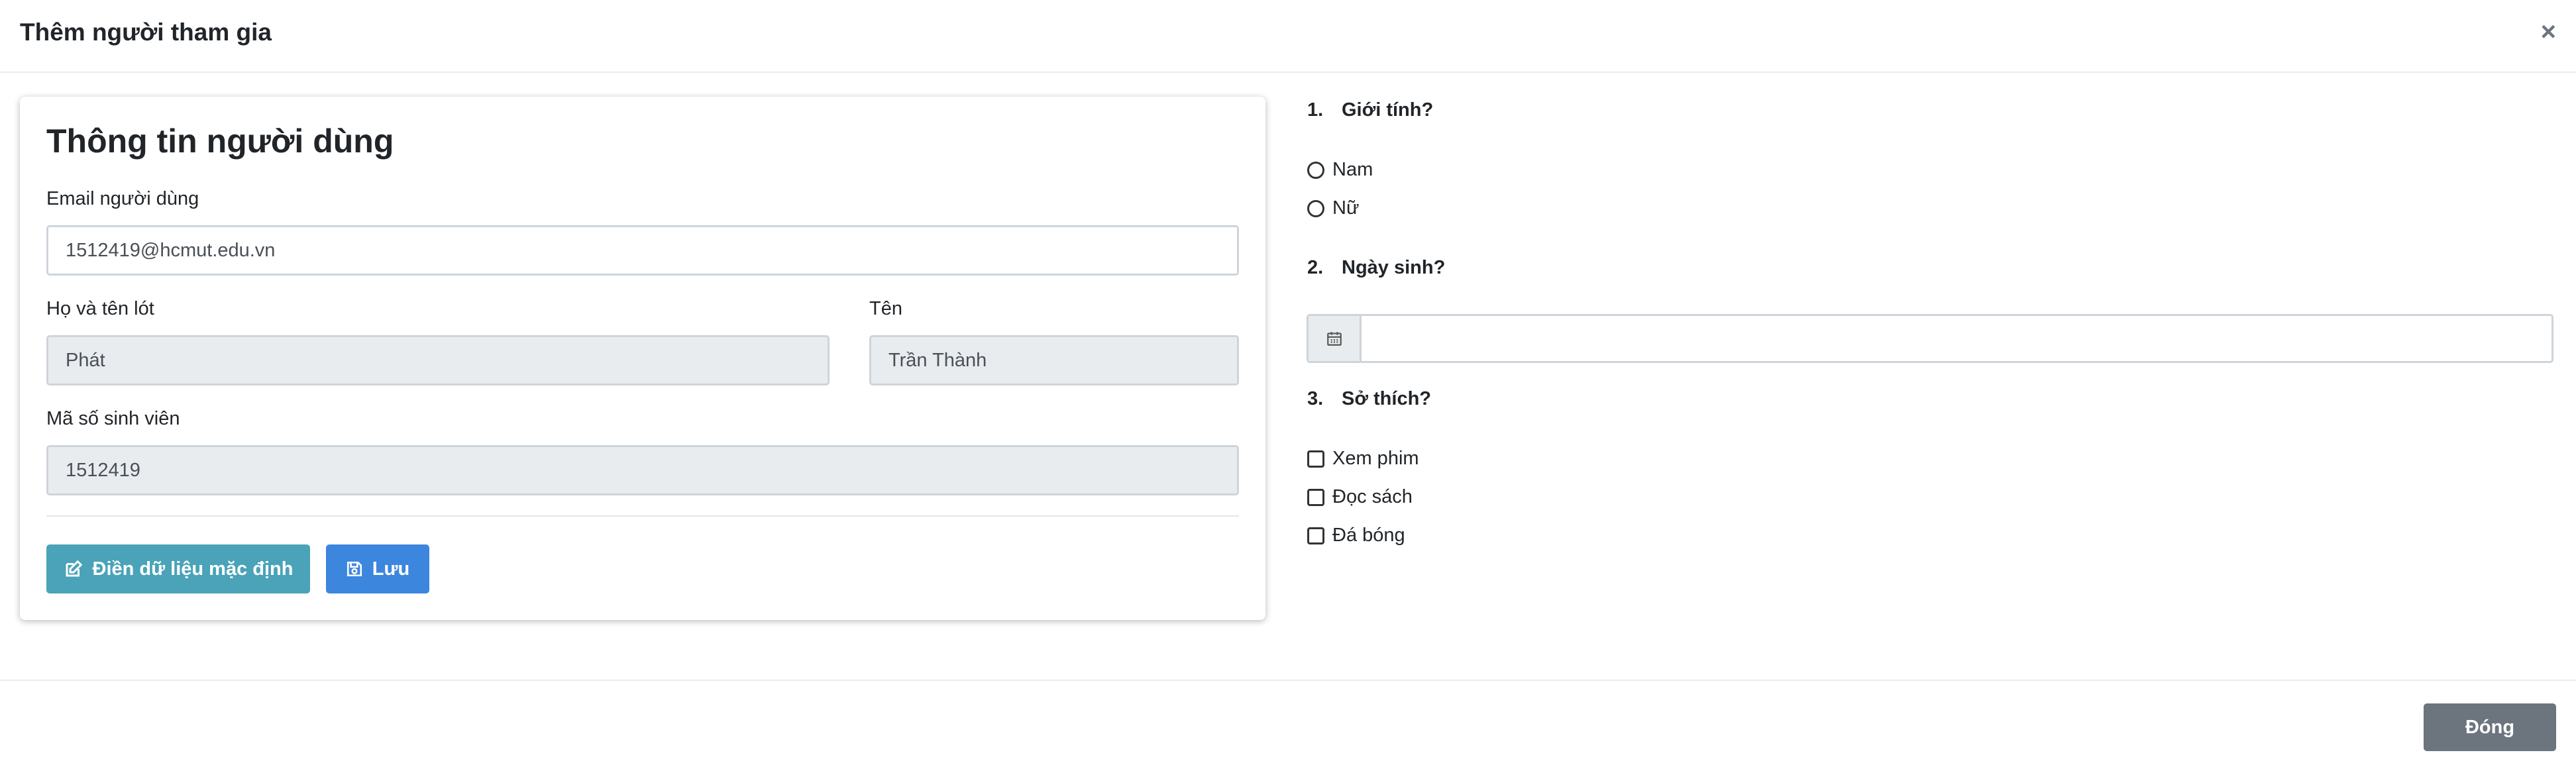 This screenshot has width=2576, height=771. I want to click on calendar-icon, so click(1335, 338).